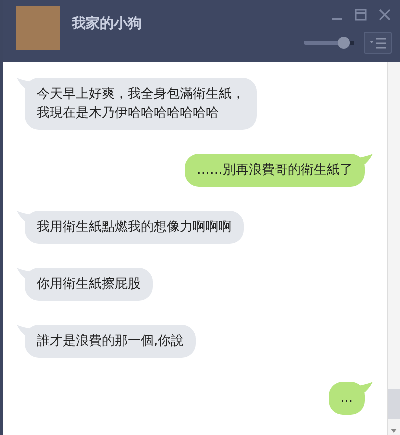 The width and height of the screenshot is (400, 435). I want to click on menu-button, so click(378, 43).